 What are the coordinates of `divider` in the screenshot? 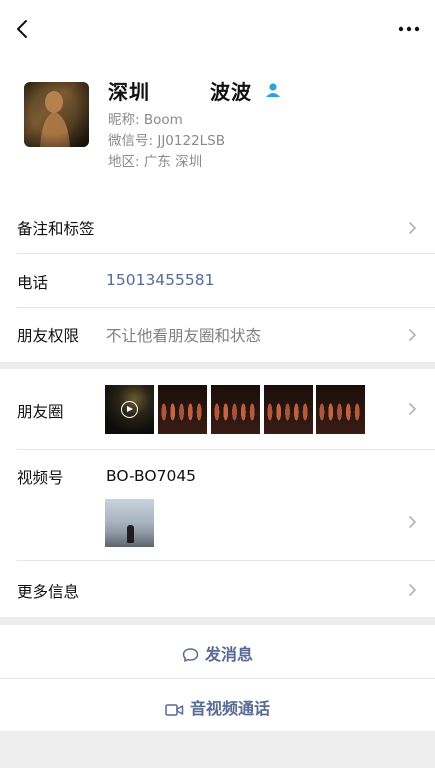 It's located at (217, 678).